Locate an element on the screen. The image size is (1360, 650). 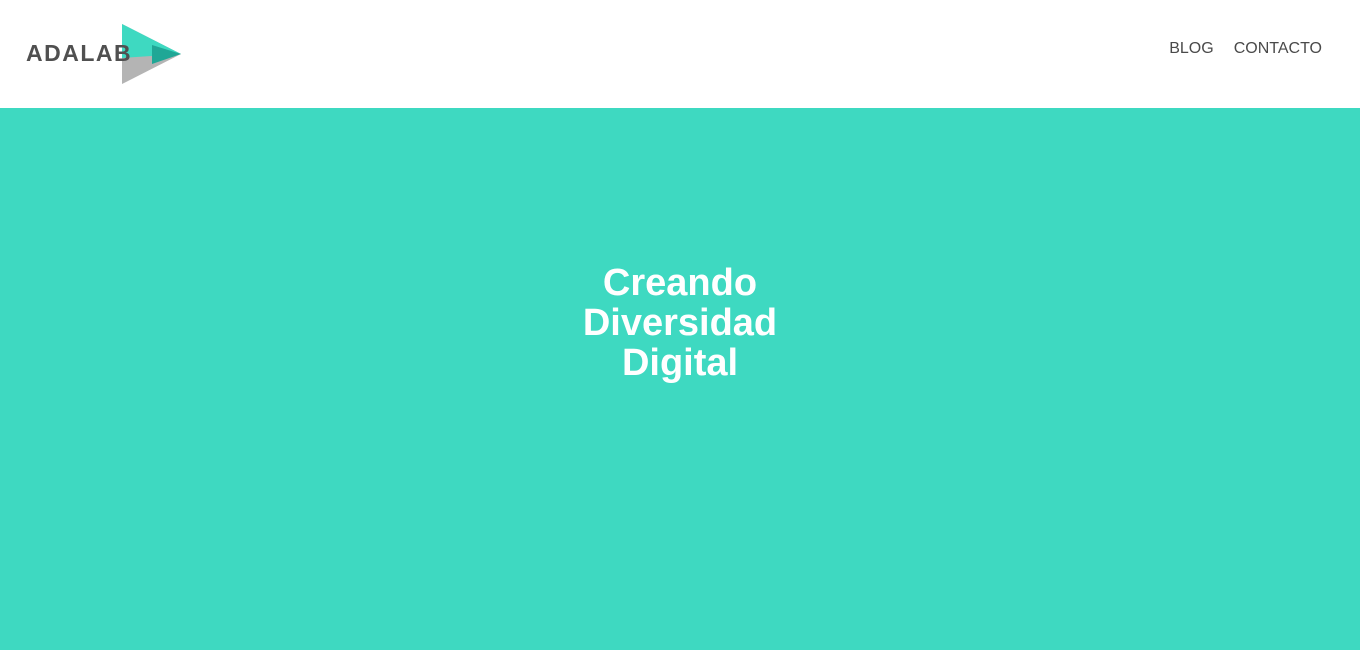
nav-link-blog: BLOG is located at coordinates (1191, 49).